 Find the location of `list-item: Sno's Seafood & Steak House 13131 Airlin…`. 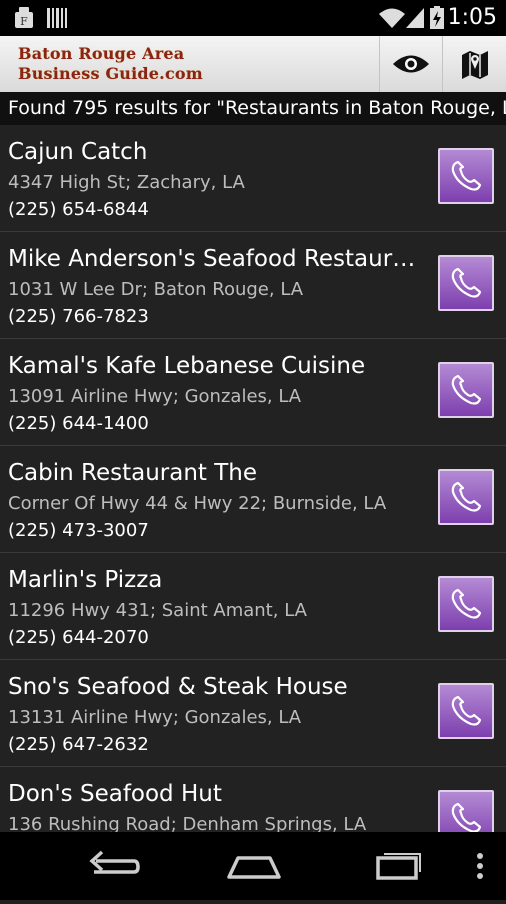

list-item: Sno's Seafood & Steak House 13131 Airlin… is located at coordinates (253, 713).